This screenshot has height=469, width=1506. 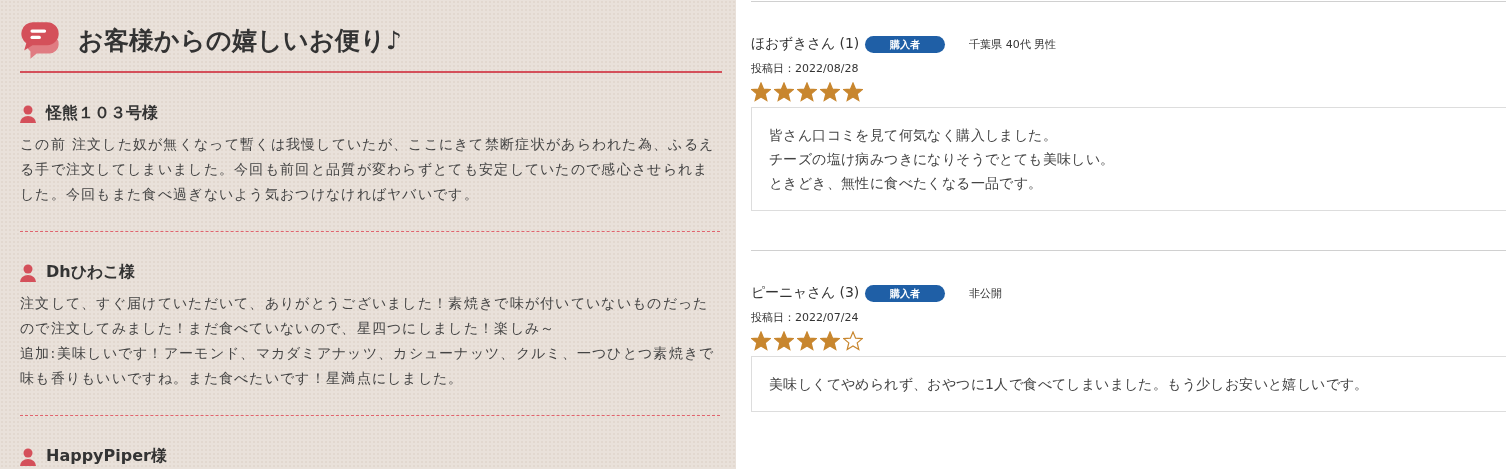 What do you see at coordinates (805, 44) in the screenshot?
I see `reviewer-name: ほおずきさん (1)` at bounding box center [805, 44].